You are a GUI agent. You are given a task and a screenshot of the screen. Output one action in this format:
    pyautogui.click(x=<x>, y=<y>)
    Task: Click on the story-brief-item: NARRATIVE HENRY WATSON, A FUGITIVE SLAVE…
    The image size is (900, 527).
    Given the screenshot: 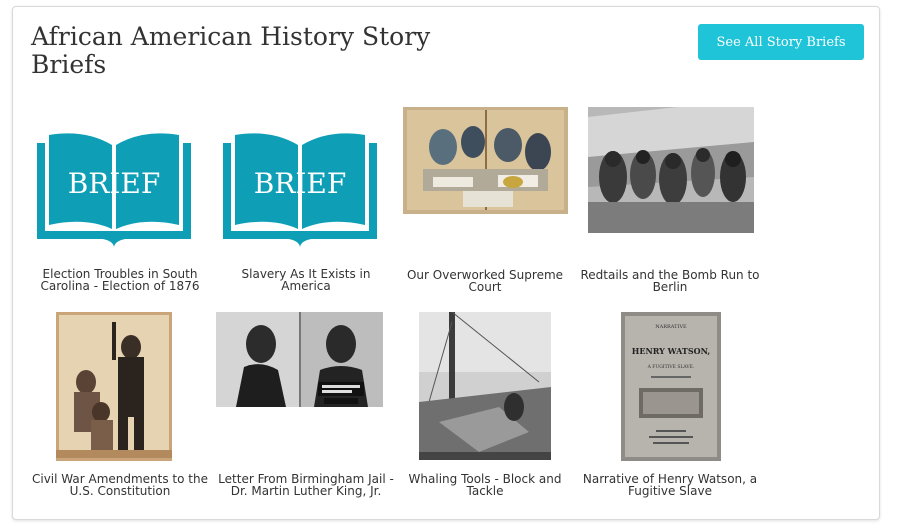 What is the action you would take?
    pyautogui.click(x=680, y=407)
    